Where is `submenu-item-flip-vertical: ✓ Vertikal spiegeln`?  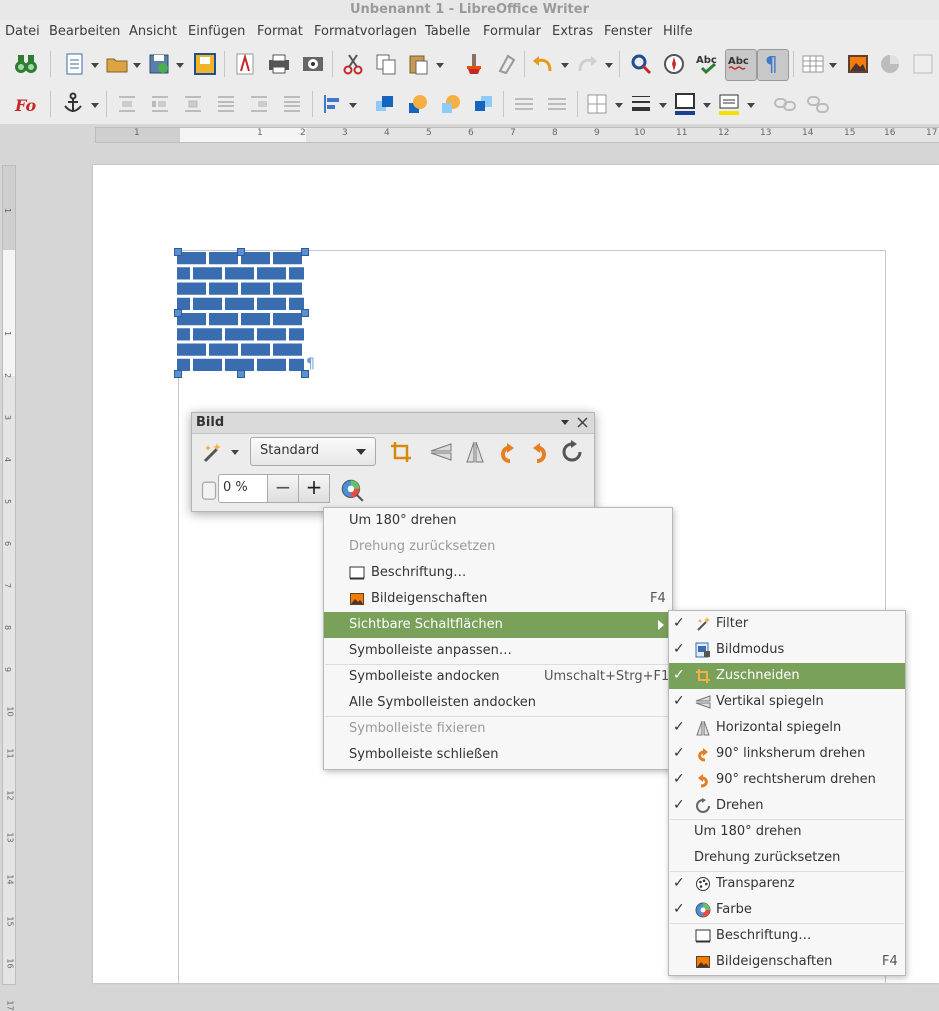 submenu-item-flip-vertical: ✓ Vertikal spiegeln is located at coordinates (787, 702).